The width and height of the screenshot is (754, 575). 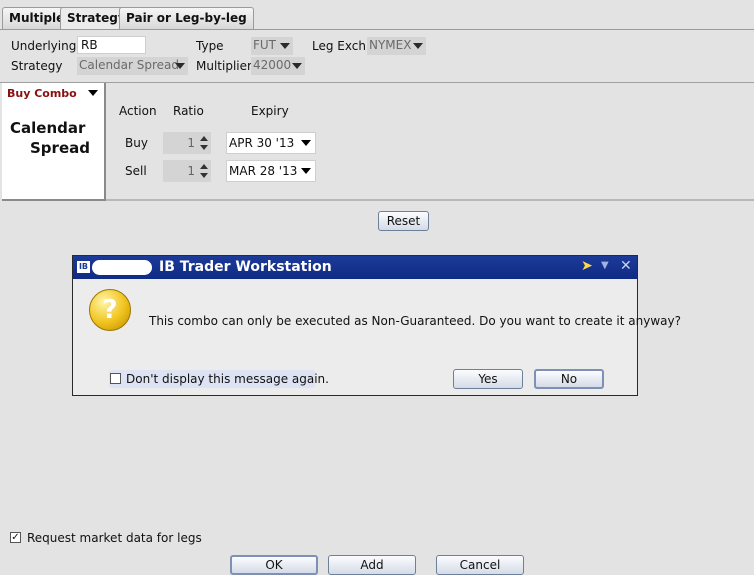 I want to click on combo-strategy-name: Calendar Spread, so click(x=50, y=138).